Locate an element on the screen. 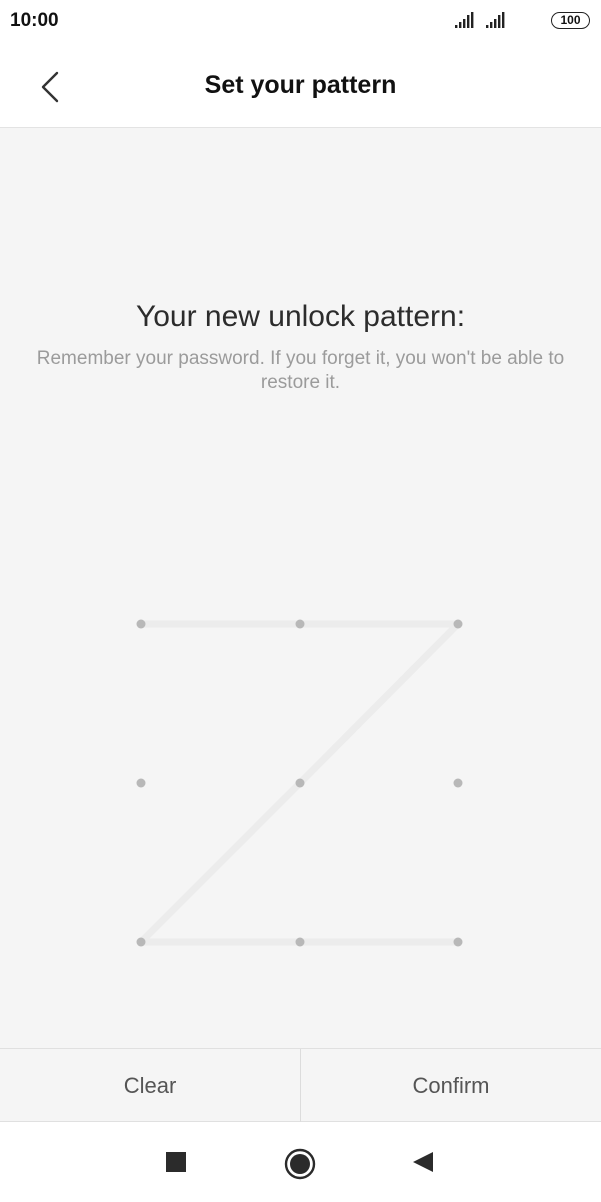 This screenshot has height=1202, width=601. battery-level: 100 is located at coordinates (570, 20).